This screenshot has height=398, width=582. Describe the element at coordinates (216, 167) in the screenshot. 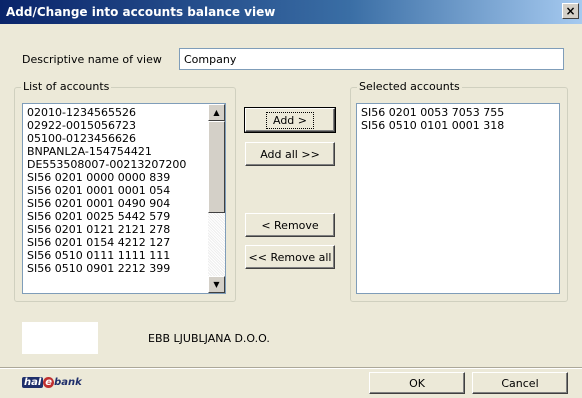

I see `scroll-thumb` at that location.